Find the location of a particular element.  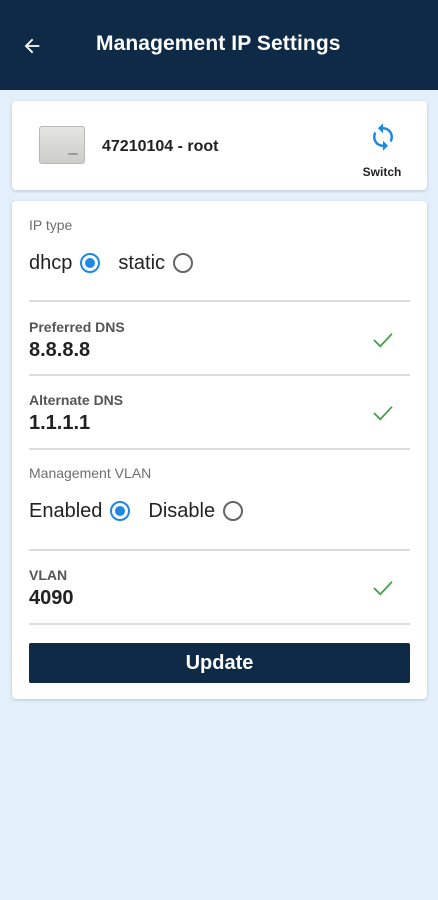

update-button: Update is located at coordinates (219, 663).